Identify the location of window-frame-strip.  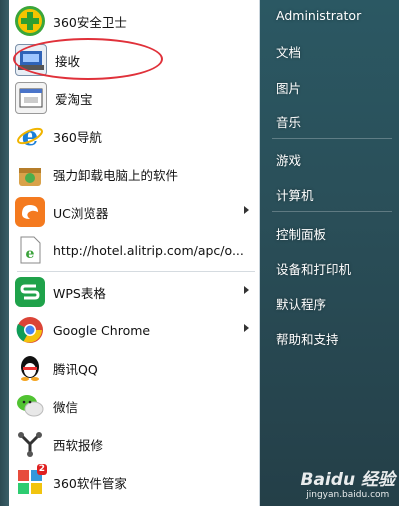
(4, 253).